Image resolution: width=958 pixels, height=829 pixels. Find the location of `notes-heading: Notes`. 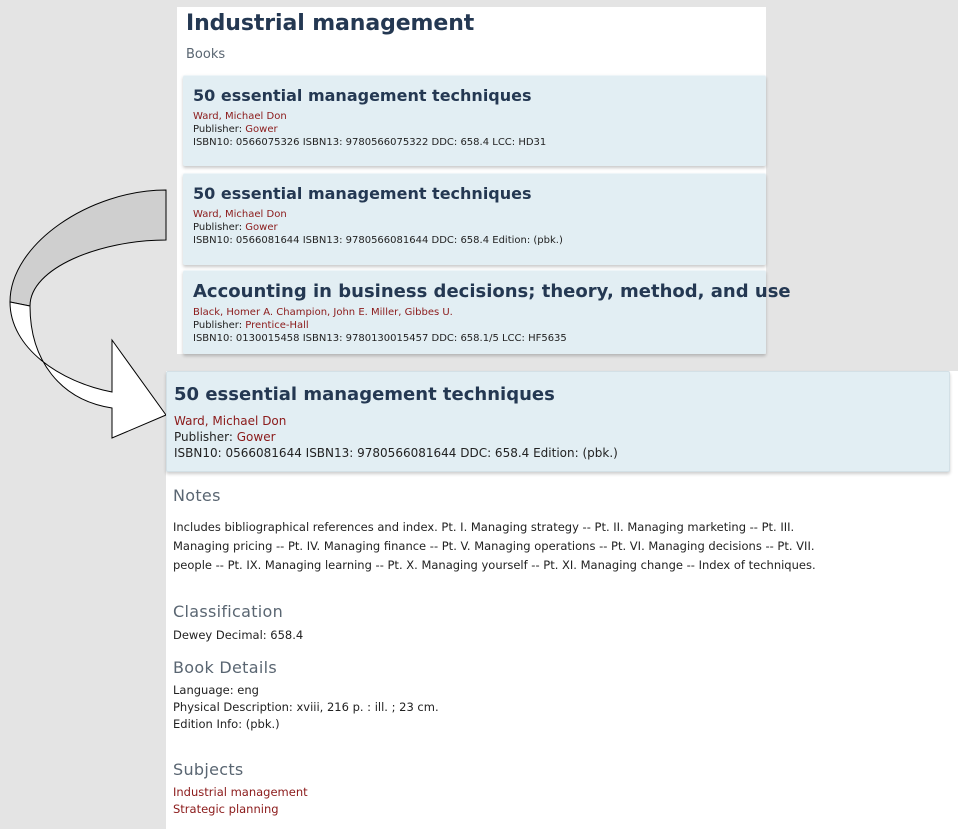

notes-heading: Notes is located at coordinates (197, 495).